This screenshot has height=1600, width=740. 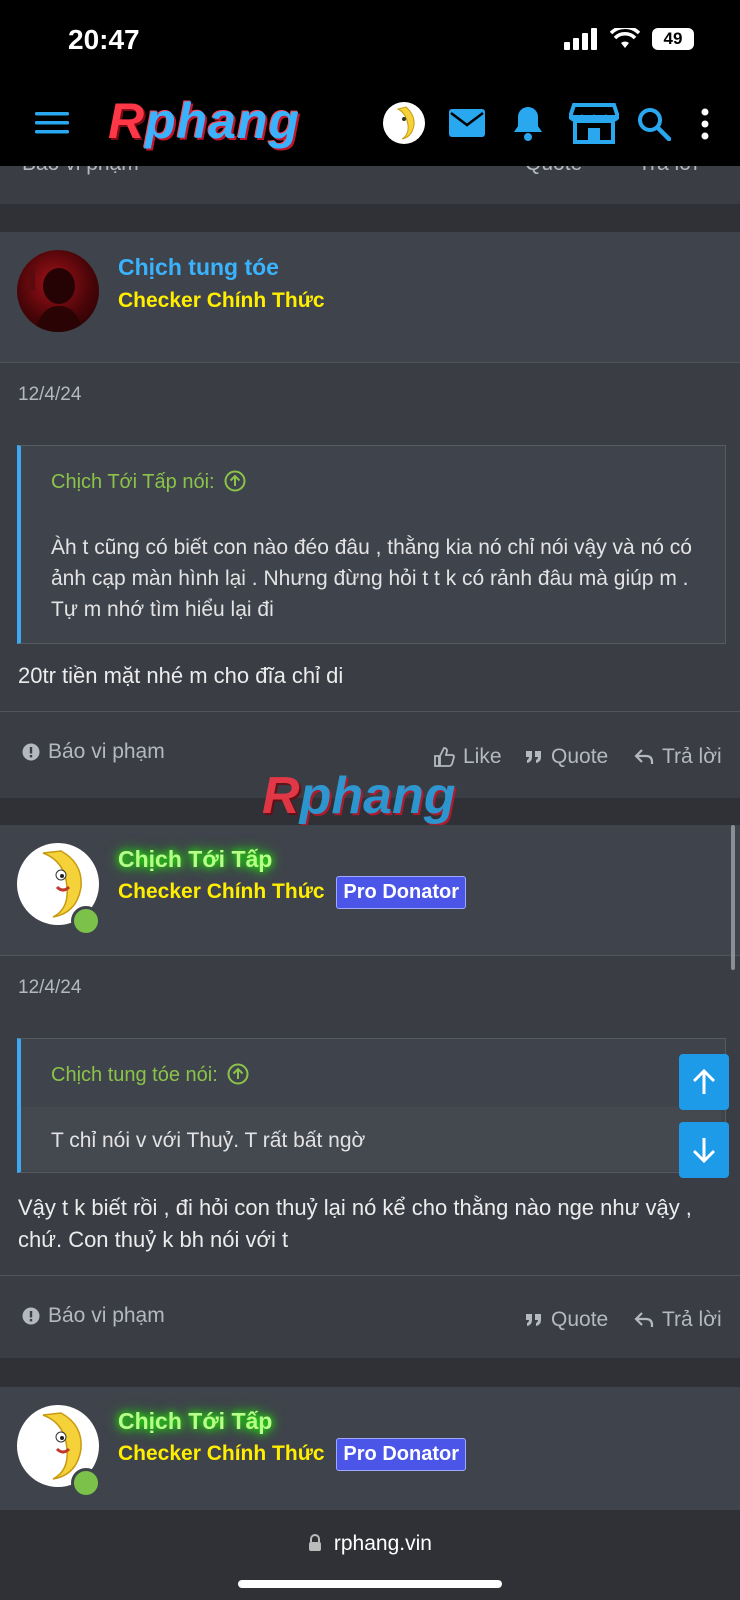 What do you see at coordinates (580, 39) in the screenshot?
I see `signal-icon` at bounding box center [580, 39].